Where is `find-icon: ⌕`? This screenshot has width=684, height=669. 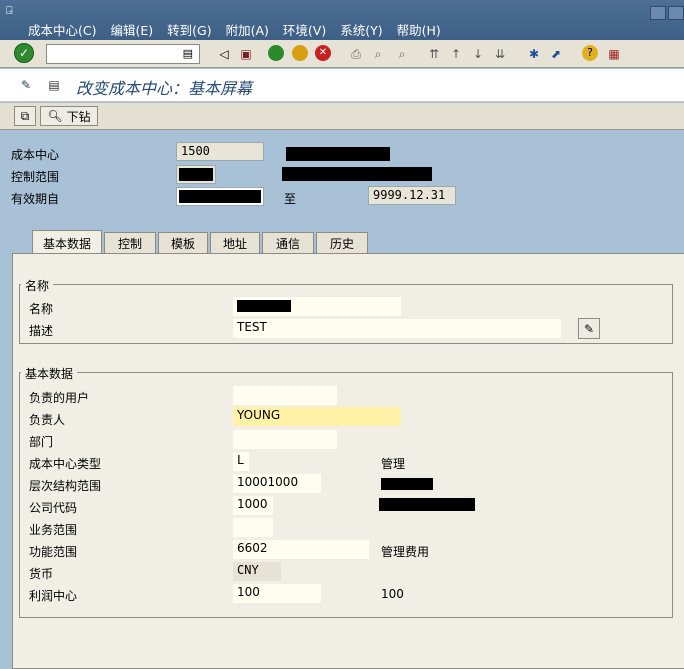
find-icon: ⌕ is located at coordinates (378, 54).